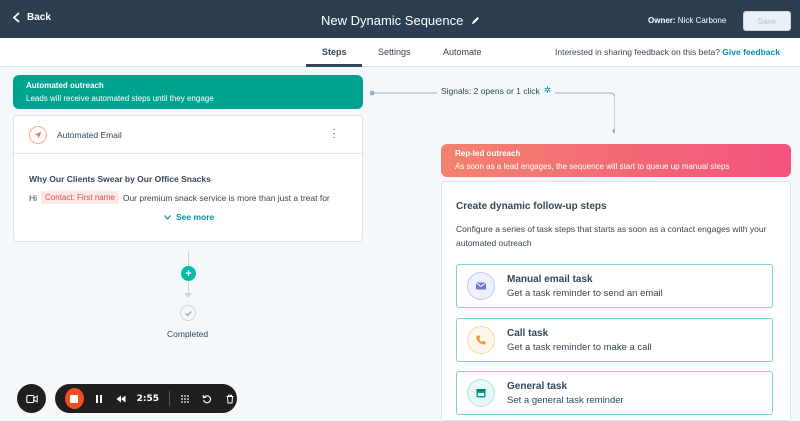 The height and width of the screenshot is (421, 800). I want to click on general-task-option: General task Set a general task reminder, so click(614, 393).